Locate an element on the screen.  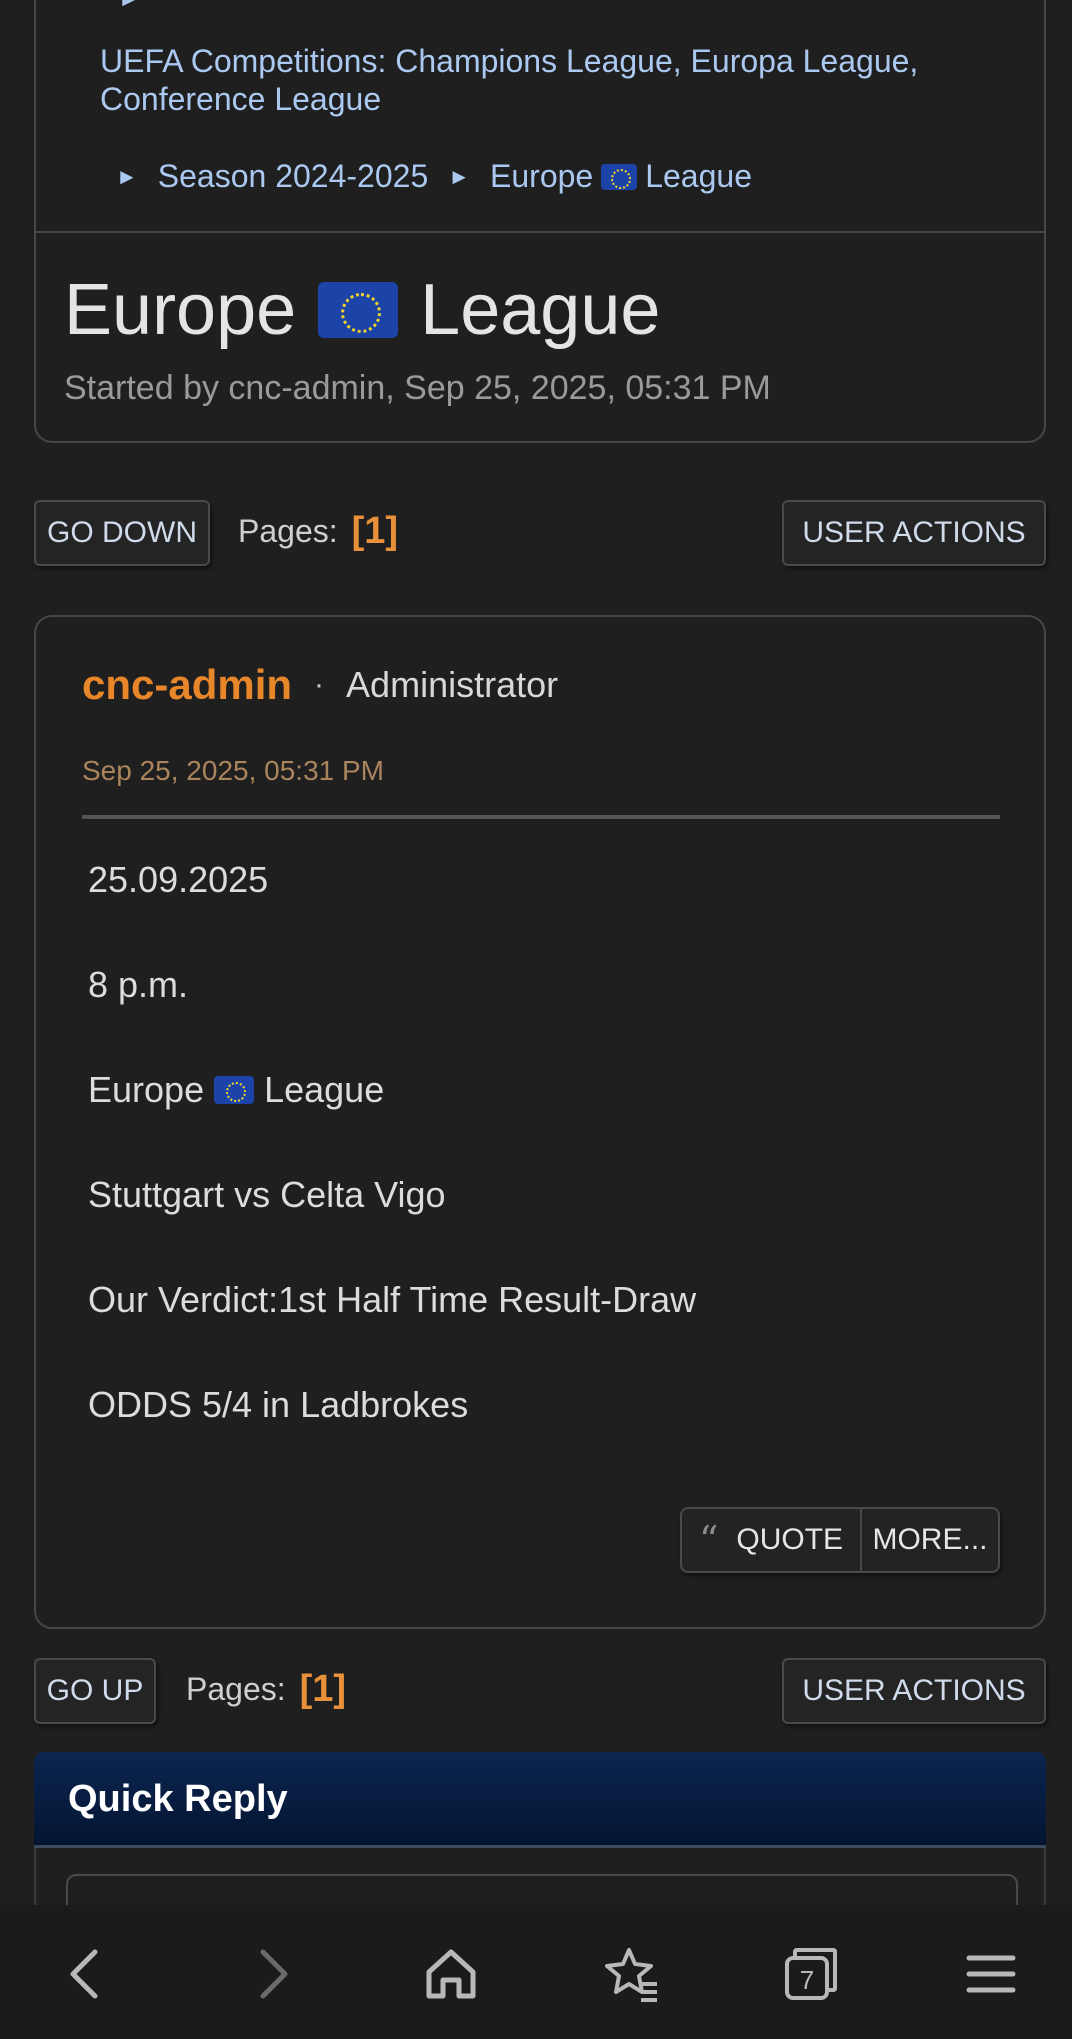
post-line-match: Stuttgart vs Celta Vigo is located at coordinates (267, 1194).